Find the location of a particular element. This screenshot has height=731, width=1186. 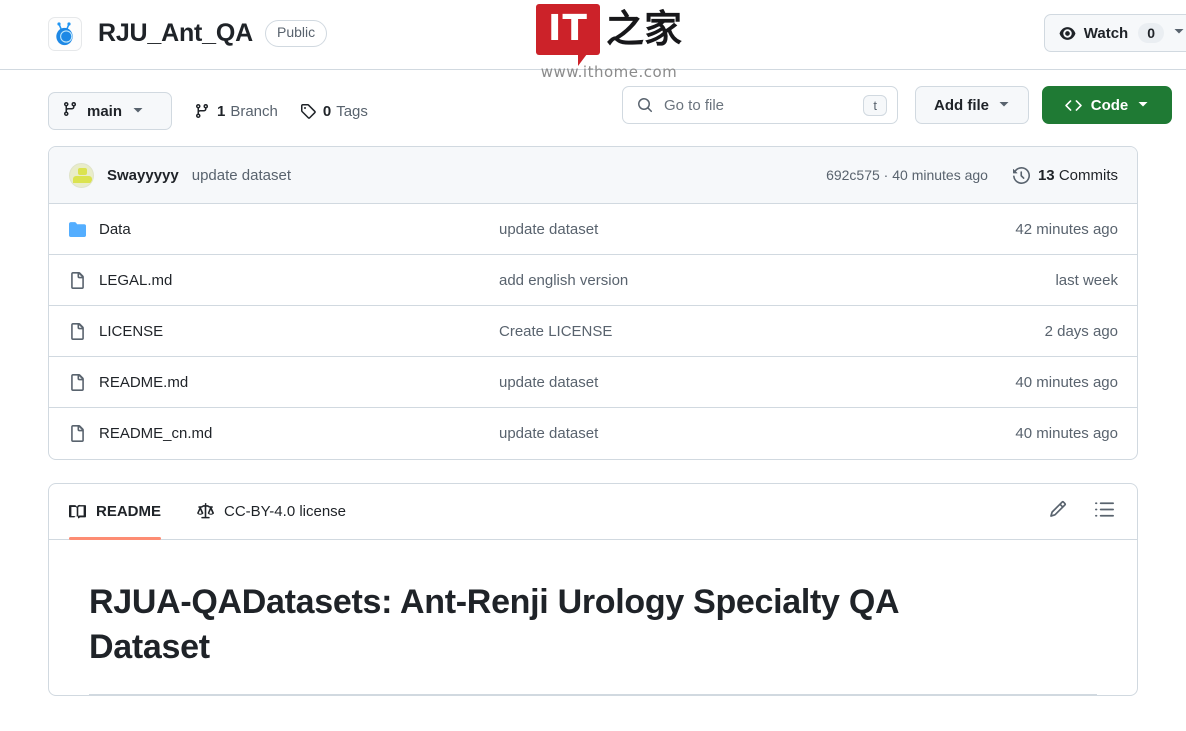

add-file-button: Add file is located at coordinates (972, 105).